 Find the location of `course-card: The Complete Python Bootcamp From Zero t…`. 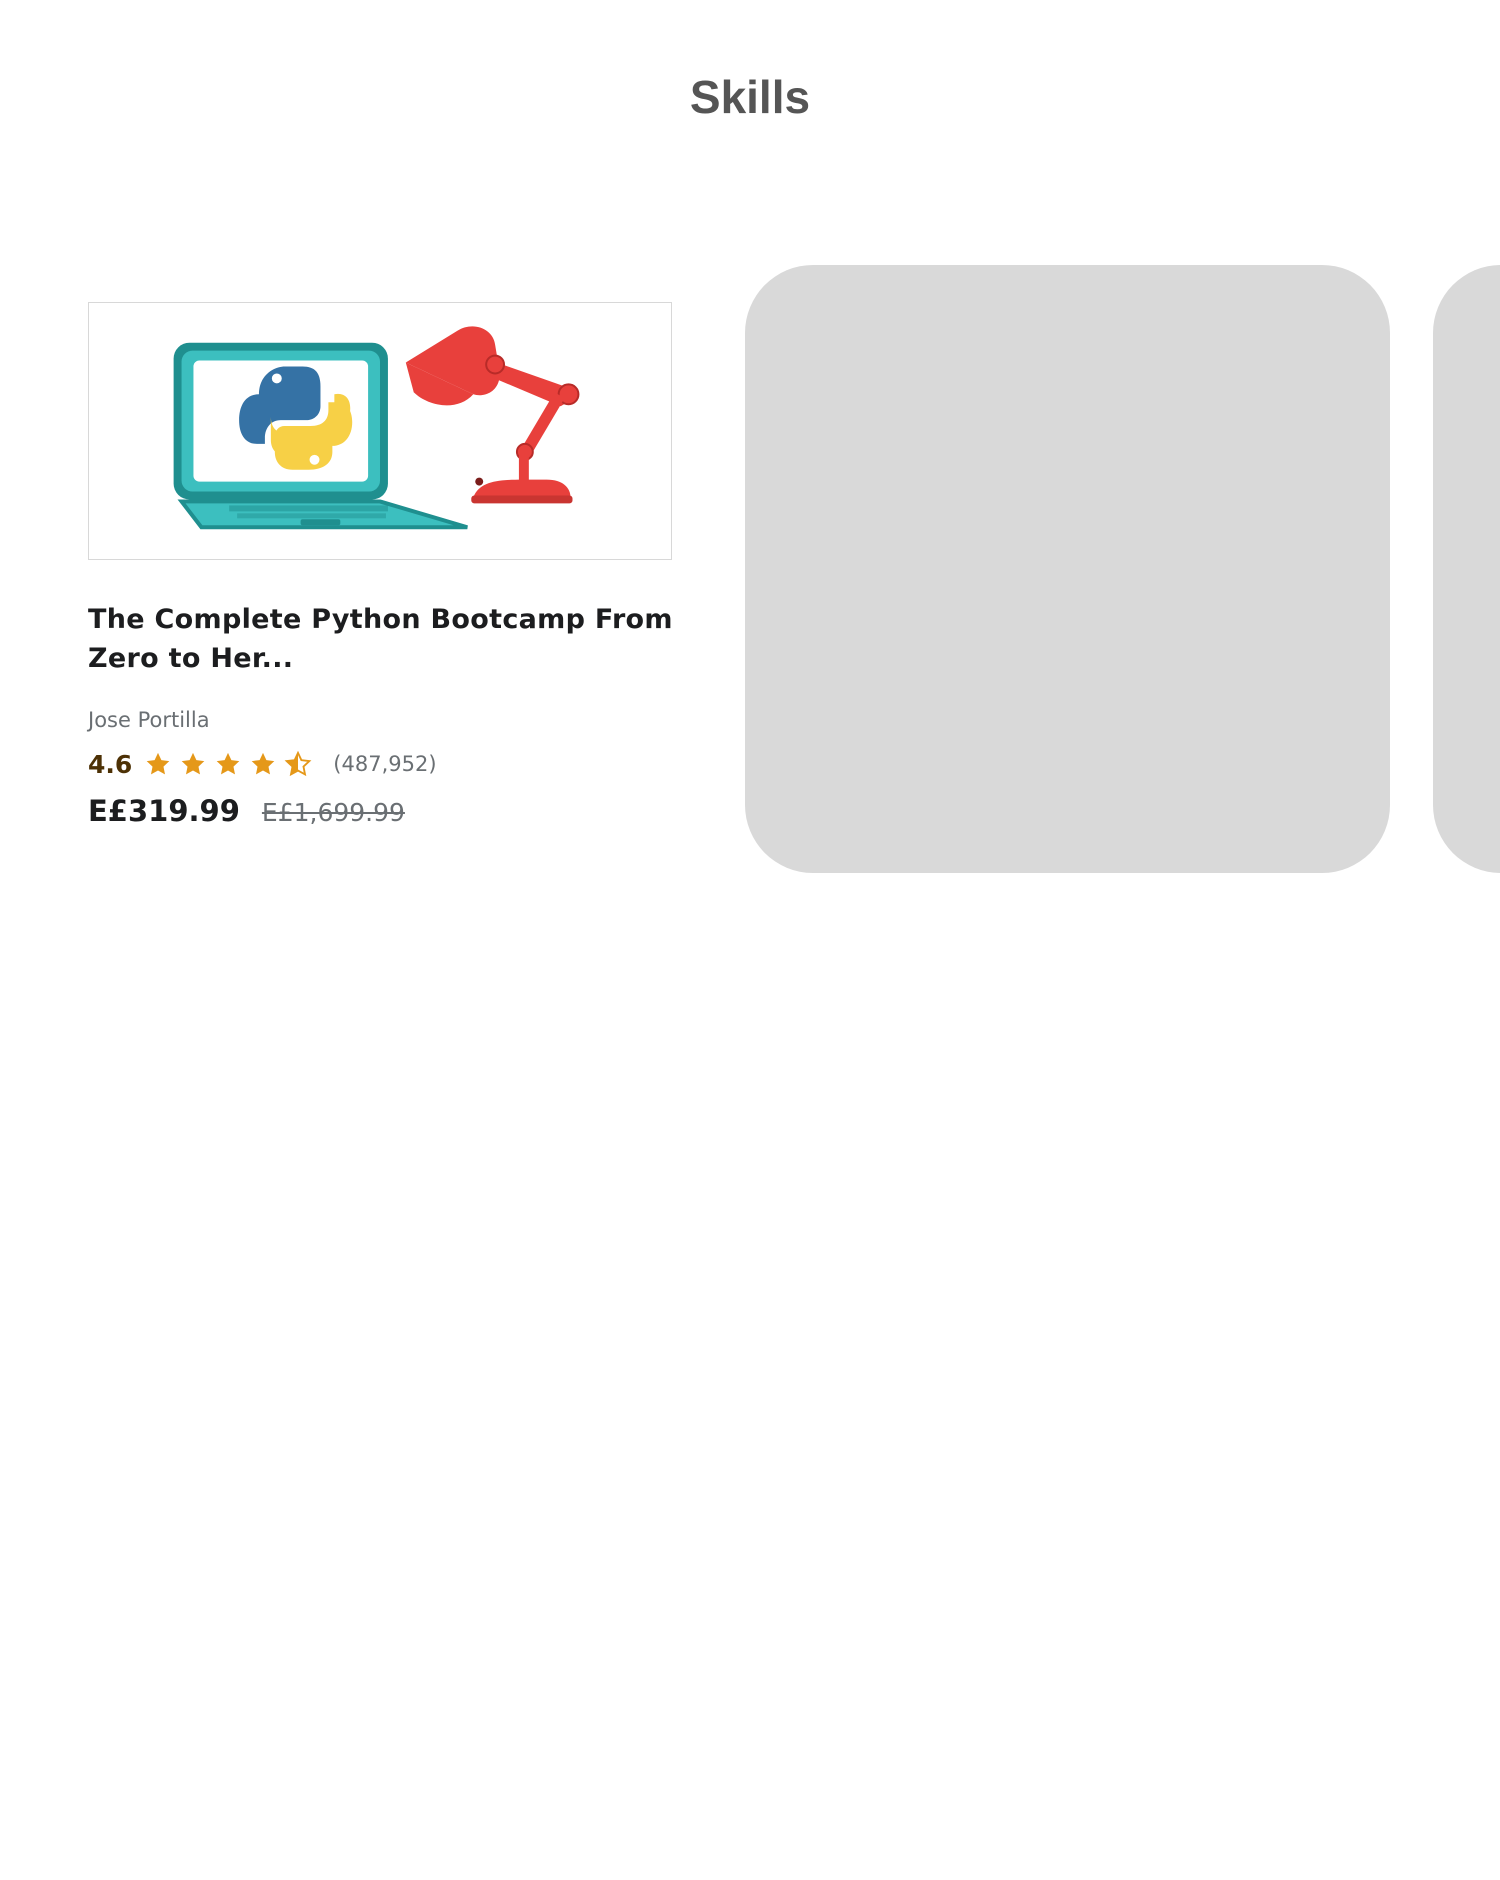

course-card: The Complete Python Bootcamp From Zero t… is located at coordinates (382, 558).